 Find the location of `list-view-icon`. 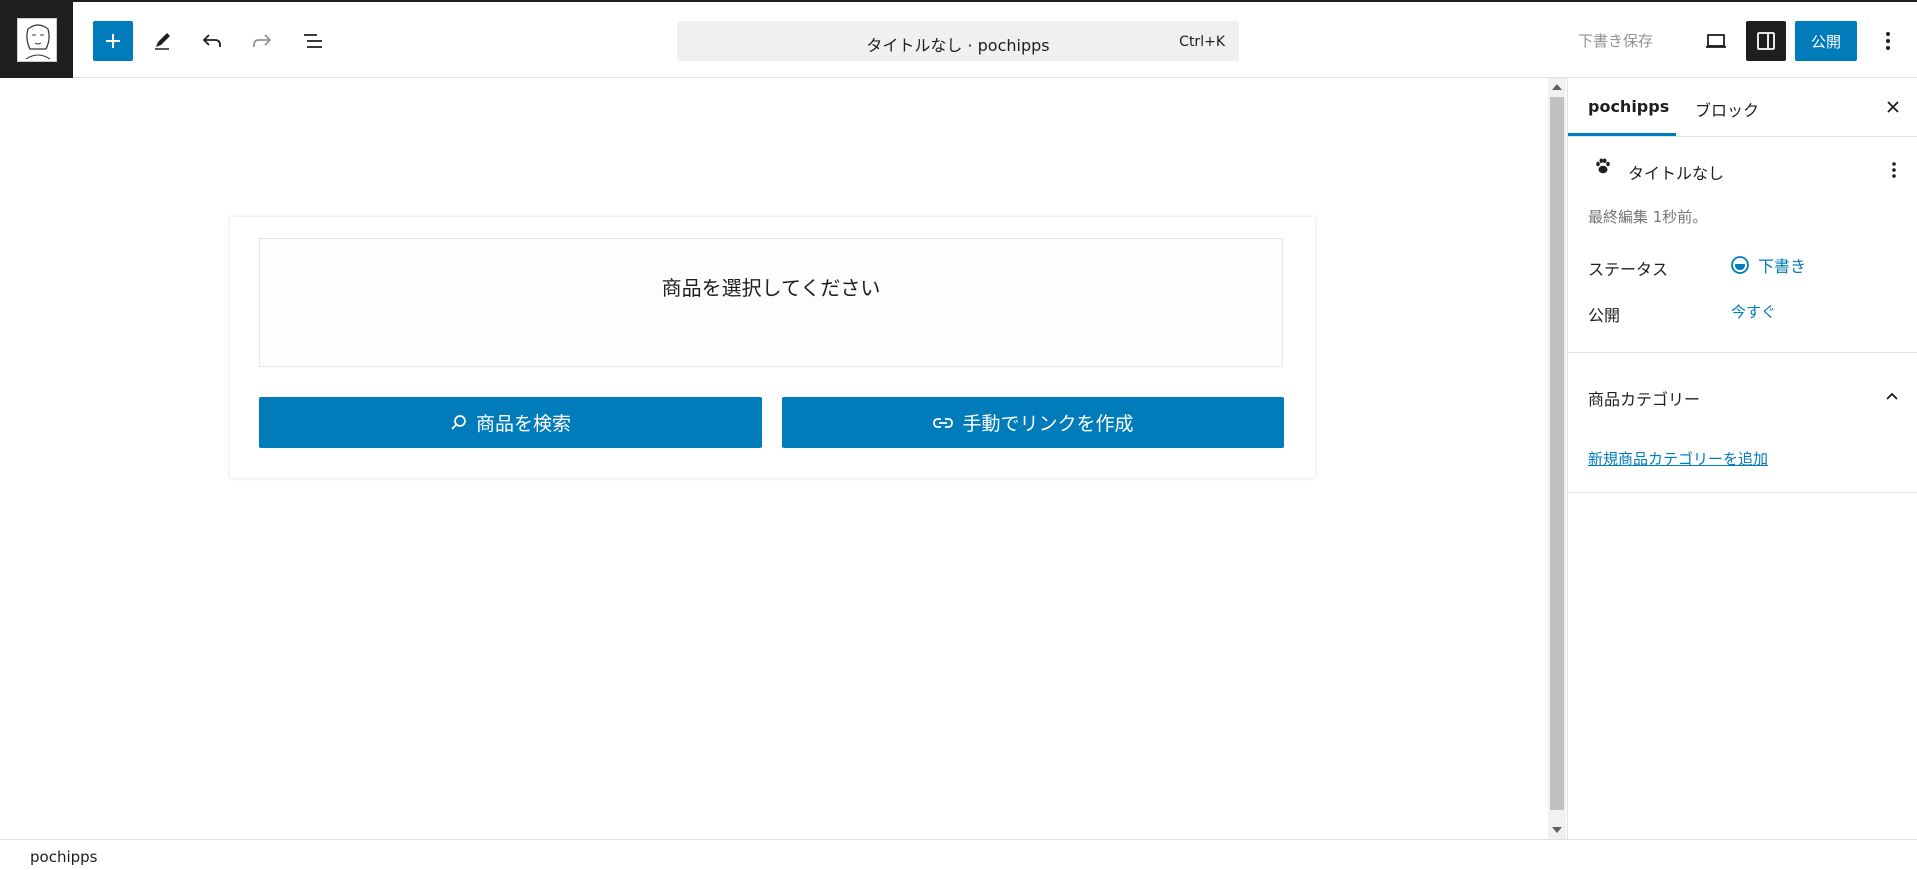

list-view-icon is located at coordinates (313, 41).